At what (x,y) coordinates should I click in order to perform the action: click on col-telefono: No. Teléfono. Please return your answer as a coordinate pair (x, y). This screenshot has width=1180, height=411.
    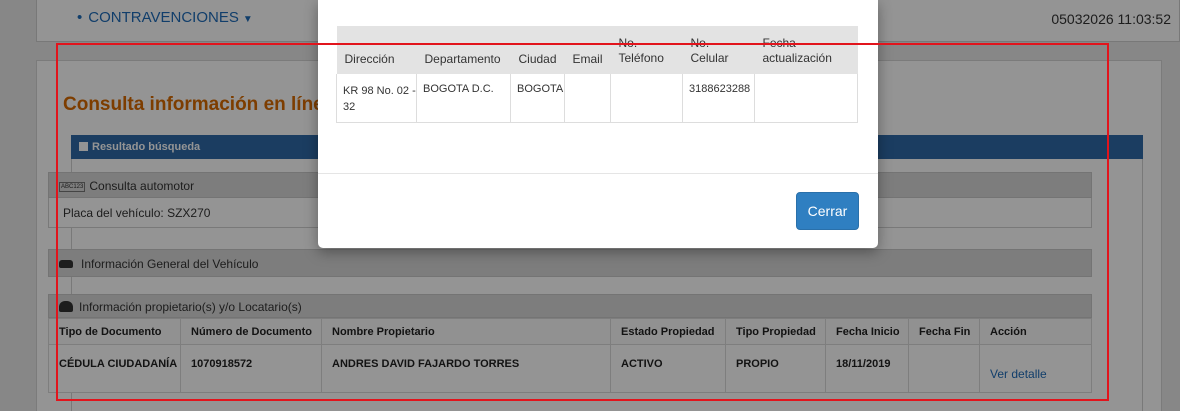
    Looking at the image, I should click on (646, 50).